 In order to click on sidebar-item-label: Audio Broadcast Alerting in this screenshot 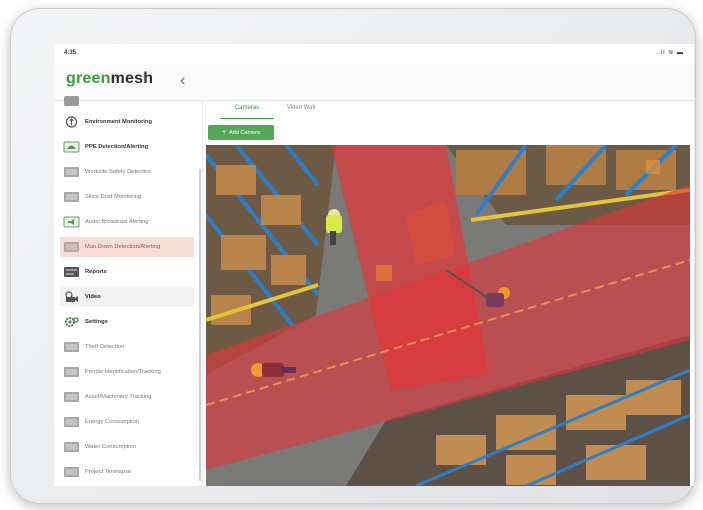, I will do `click(117, 222)`.